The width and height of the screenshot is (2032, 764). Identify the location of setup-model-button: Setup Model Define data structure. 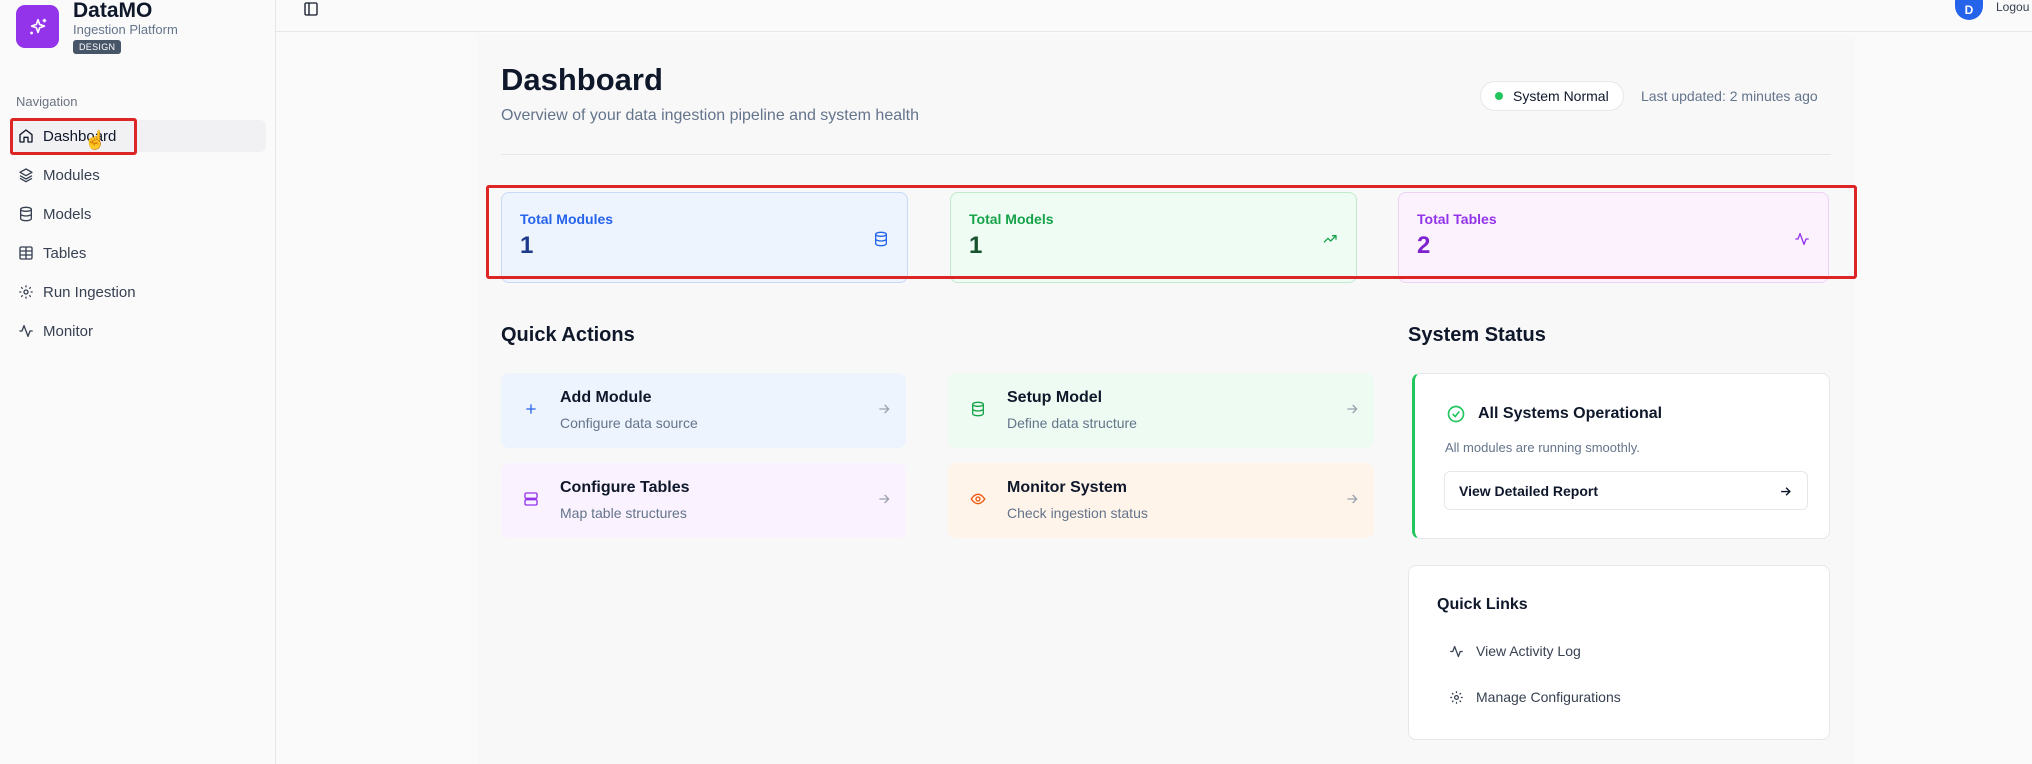
(1161, 410).